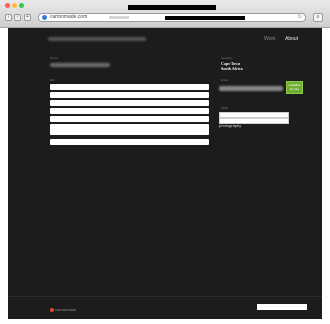 This screenshot has width=330, height=324. Describe the element at coordinates (54, 58) in the screenshot. I see `name-label: Name` at that location.